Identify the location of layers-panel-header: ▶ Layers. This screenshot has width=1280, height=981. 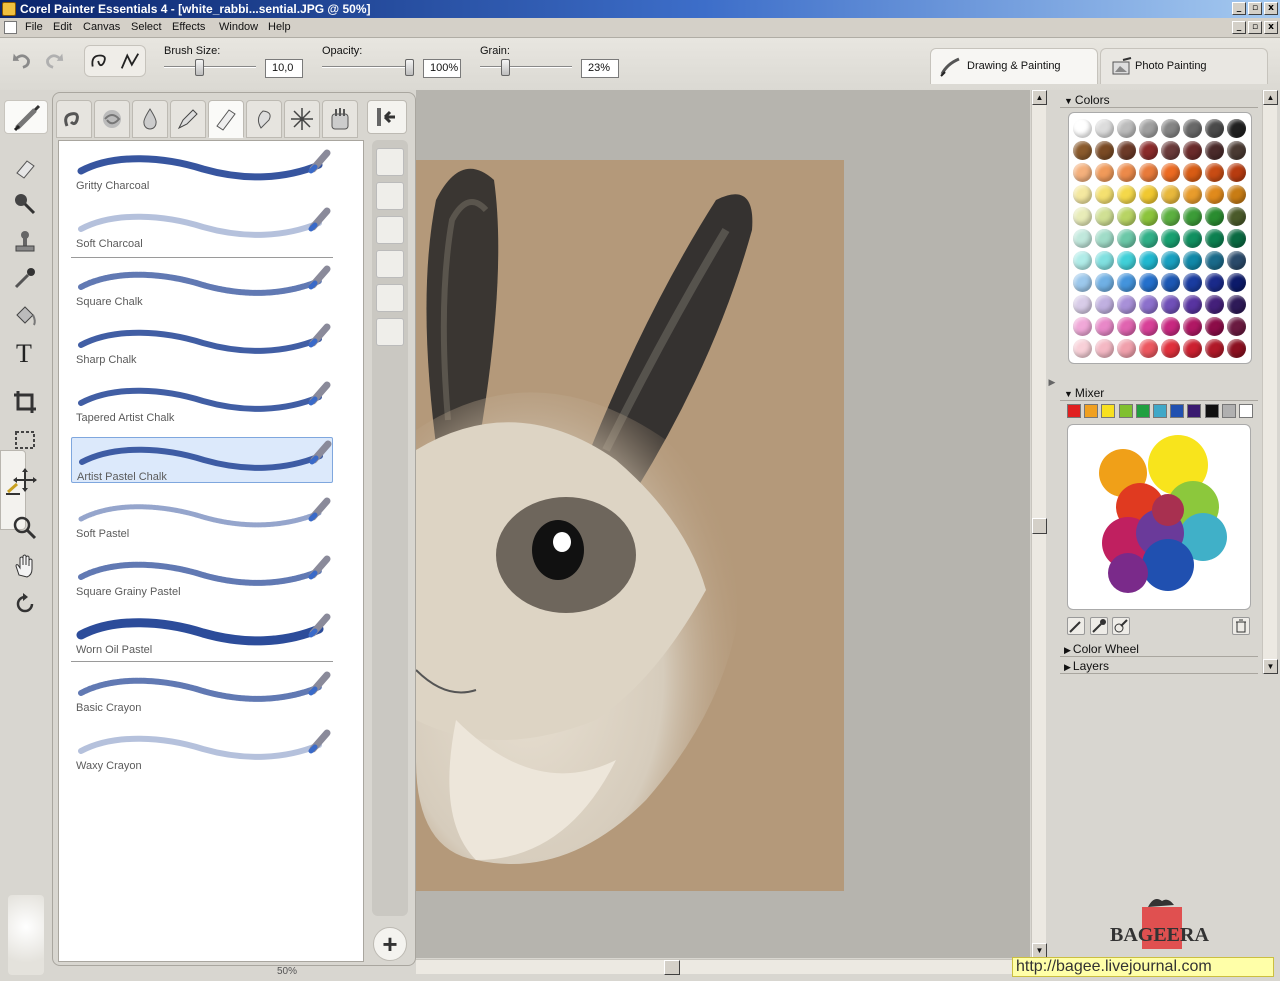
(1159, 666).